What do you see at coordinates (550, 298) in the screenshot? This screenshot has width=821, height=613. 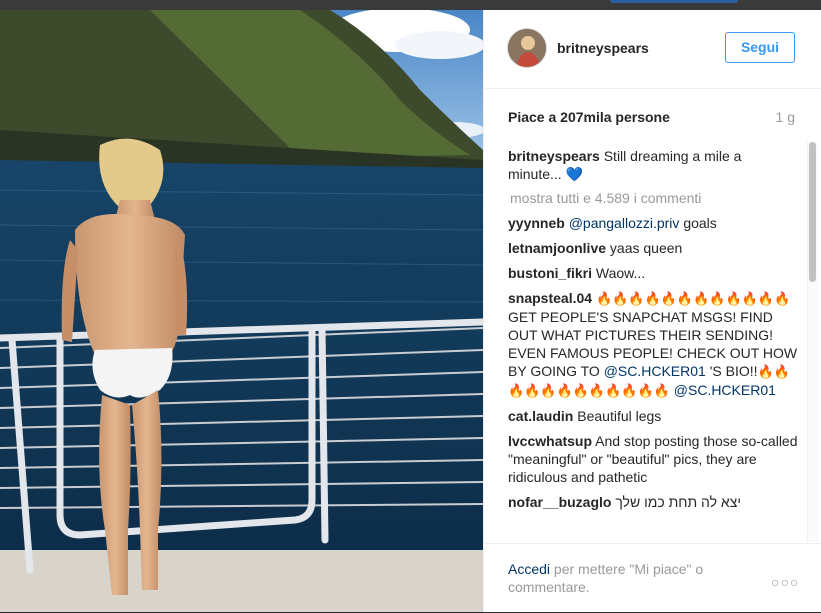 I see `comment-username: snapsteal.04` at bounding box center [550, 298].